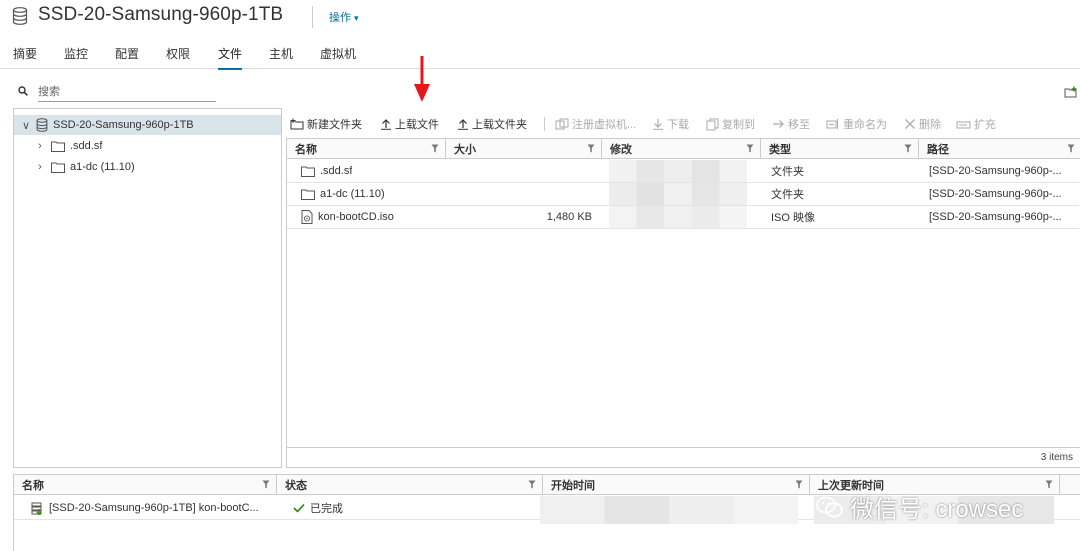 This screenshot has width=1080, height=551. Describe the element at coordinates (499, 125) in the screenshot. I see `upload-folder-label: 上载文件夹` at that location.